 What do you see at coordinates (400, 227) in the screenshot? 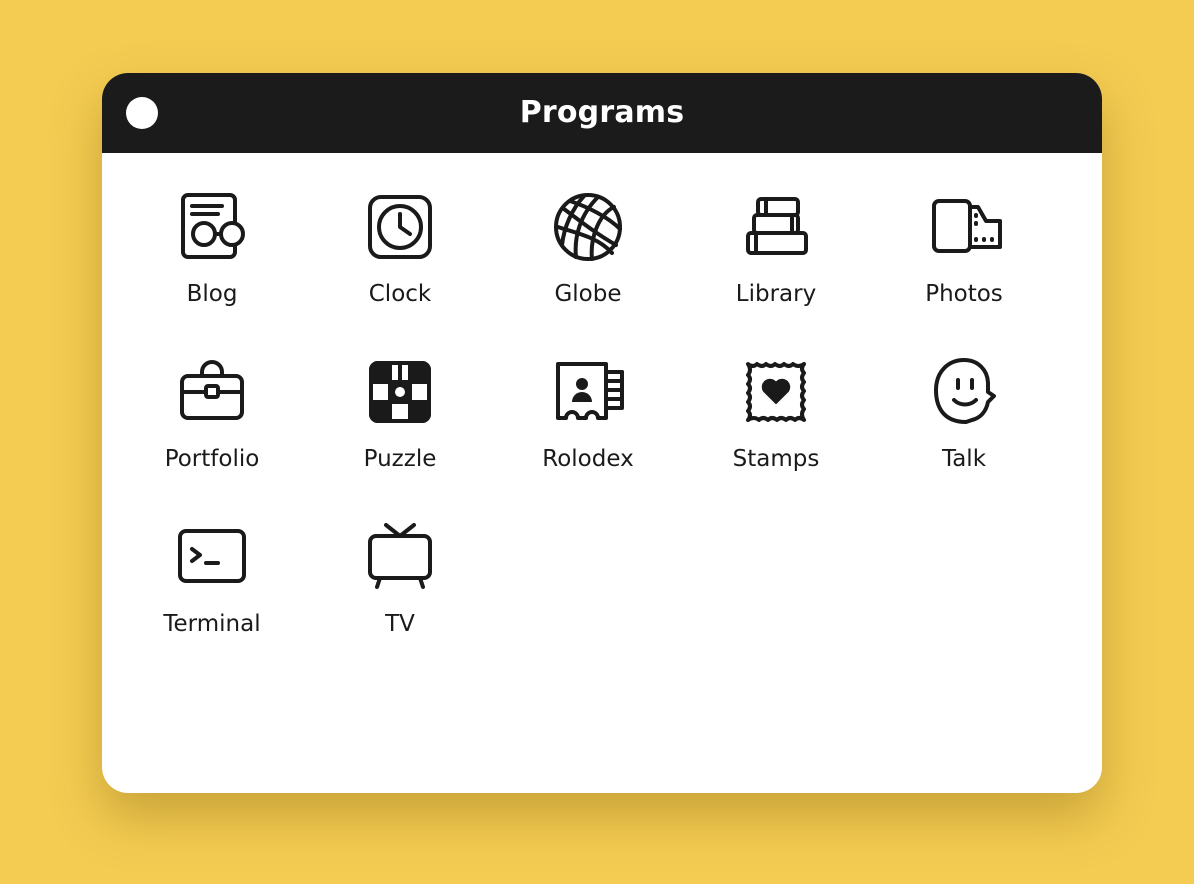
I see `clock-icon` at bounding box center [400, 227].